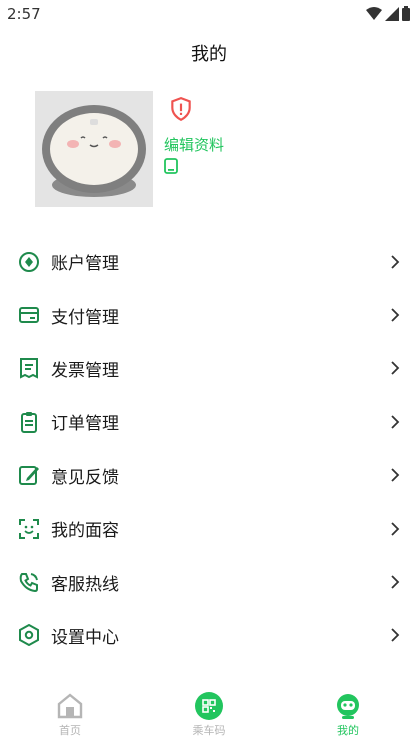 Image resolution: width=418 pixels, height=743 pixels. What do you see at coordinates (85, 317) in the screenshot?
I see `menu-item-label: 支付管理` at bounding box center [85, 317].